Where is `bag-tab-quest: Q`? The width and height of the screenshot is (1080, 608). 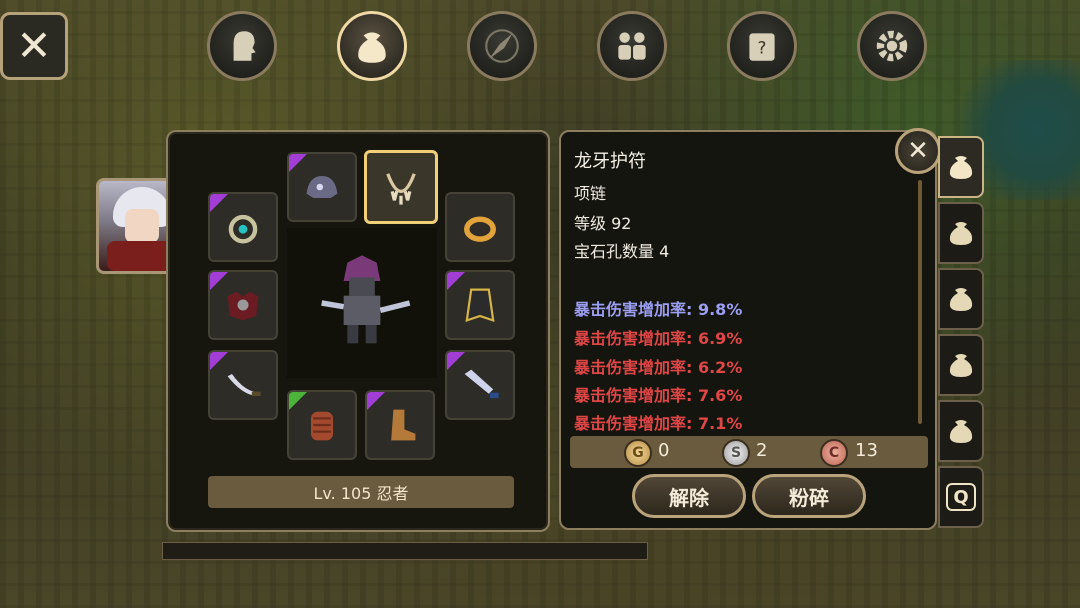 bag-tab-quest: Q is located at coordinates (961, 497).